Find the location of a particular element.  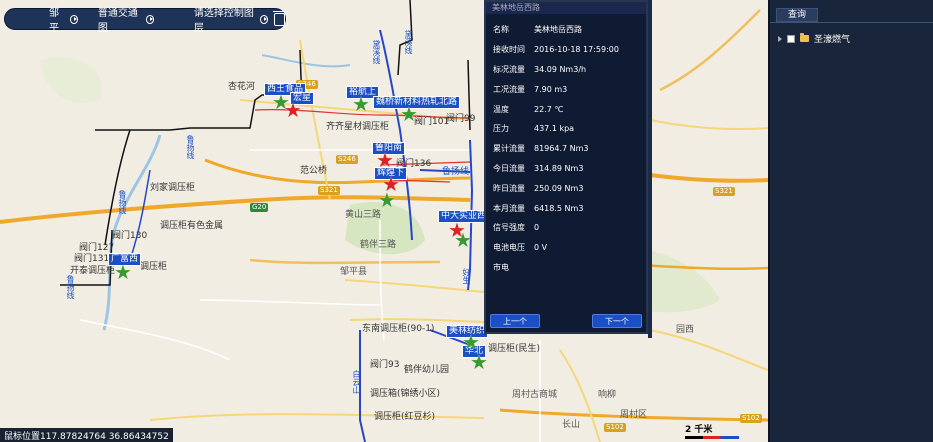

place-label: 东南调压柜(90-1) is located at coordinates (398, 329).